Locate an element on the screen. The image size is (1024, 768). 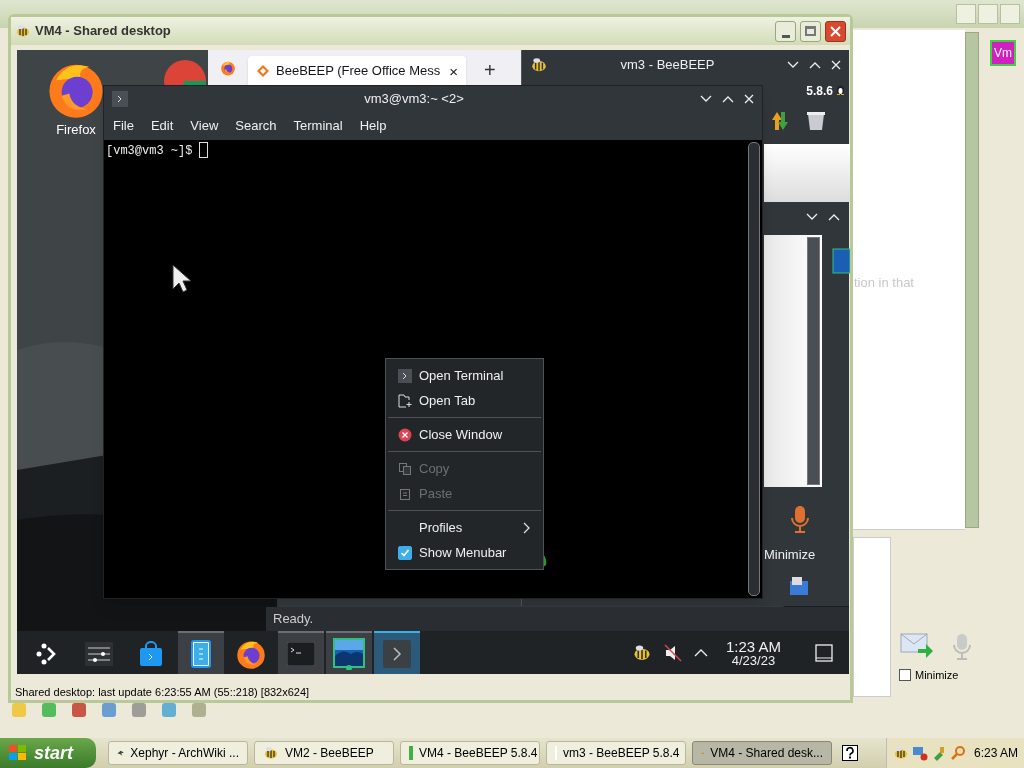
microphone-icon is located at coordinates (800, 520).